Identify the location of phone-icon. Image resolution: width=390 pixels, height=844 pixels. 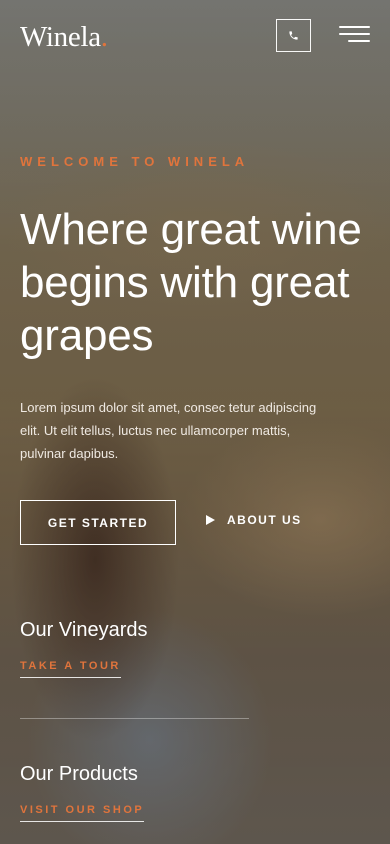
(293, 35).